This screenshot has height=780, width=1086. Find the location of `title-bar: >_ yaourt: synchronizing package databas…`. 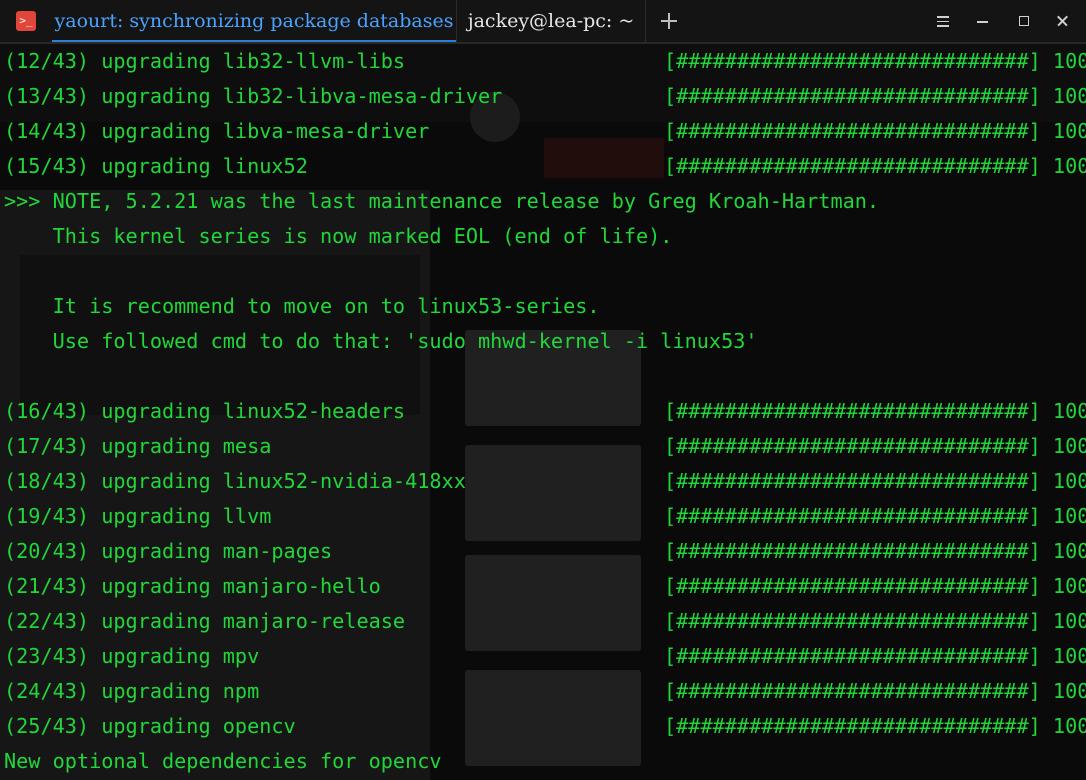

title-bar: >_ yaourt: synchronizing package databas… is located at coordinates (543, 21).